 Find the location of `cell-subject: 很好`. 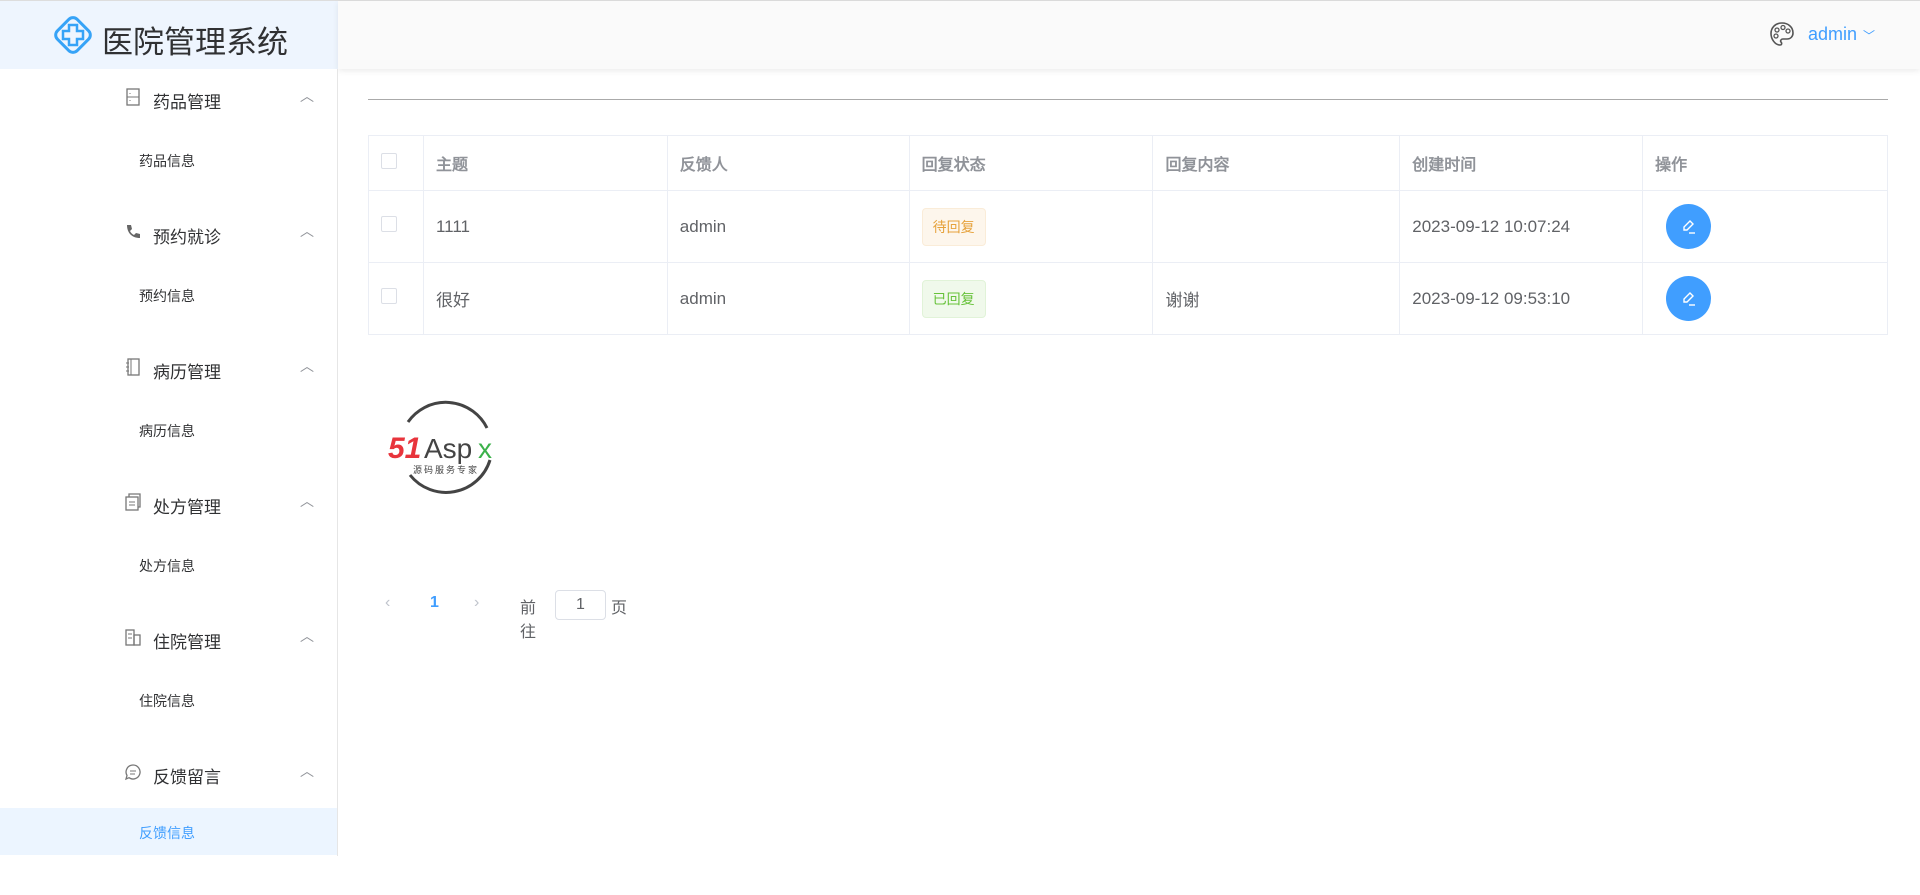

cell-subject: 很好 is located at coordinates (545, 298).